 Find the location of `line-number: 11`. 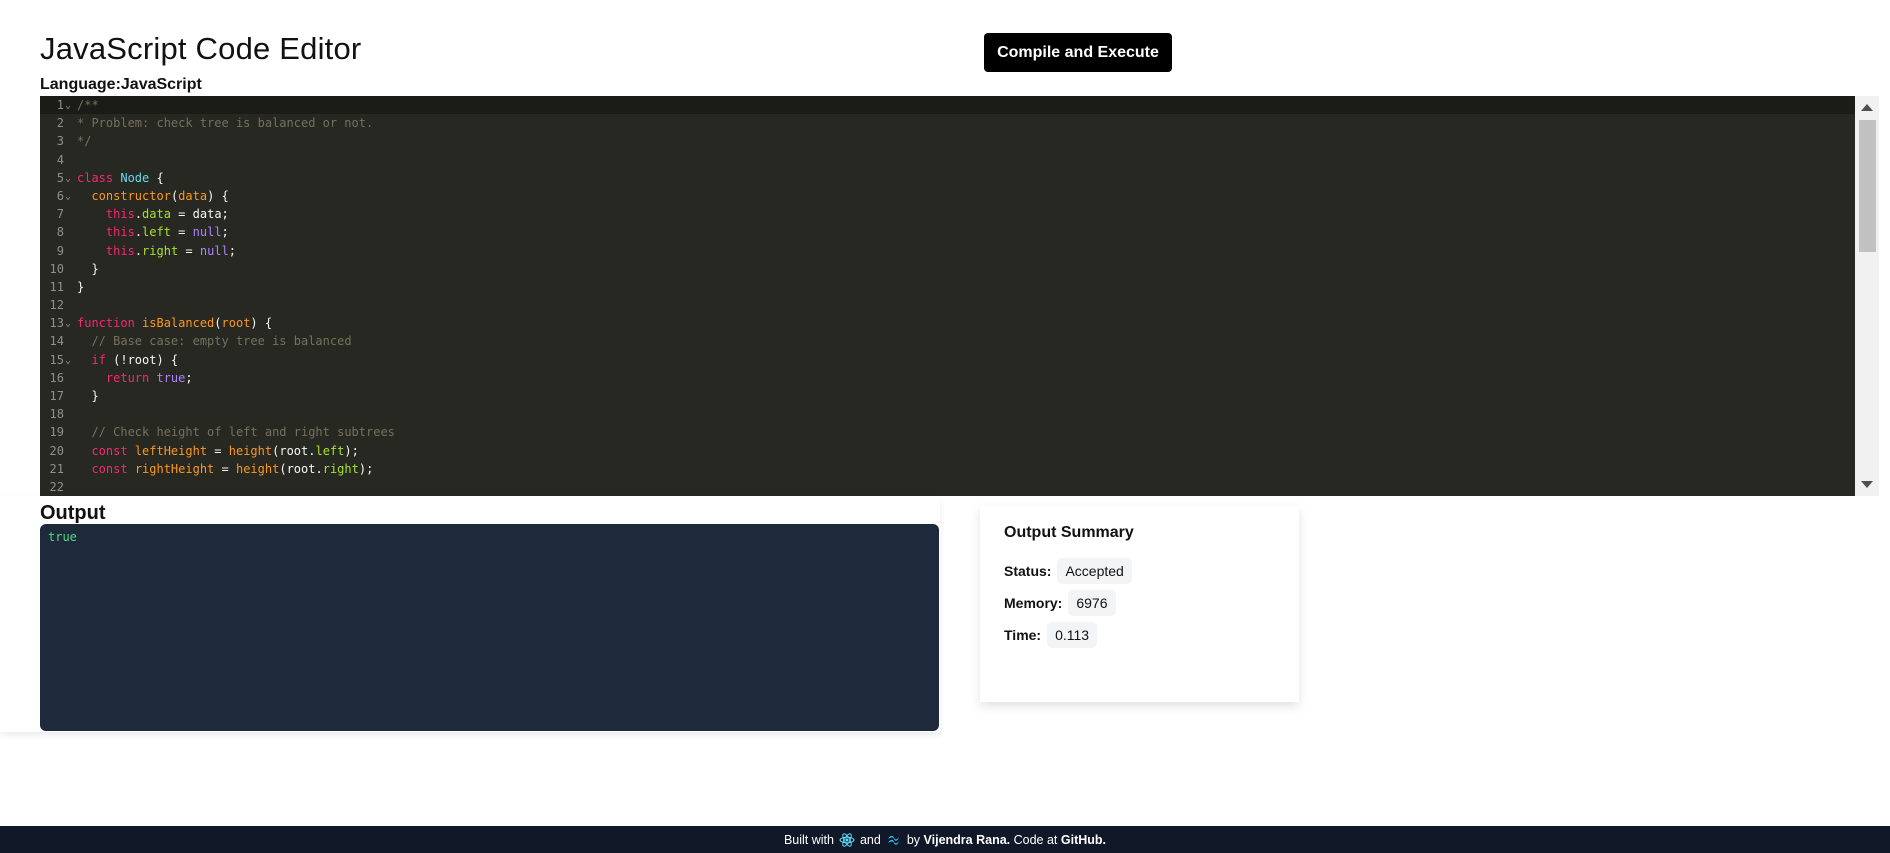

line-number: 11 is located at coordinates (56, 286).